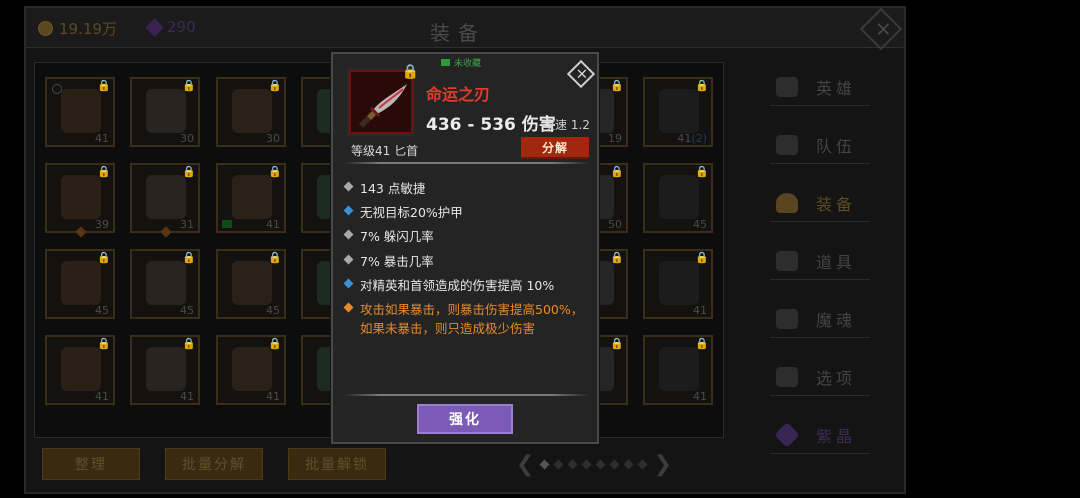 This screenshot has height=498, width=1080. Describe the element at coordinates (836, 378) in the screenshot. I see `menu-label: 选项` at that location.